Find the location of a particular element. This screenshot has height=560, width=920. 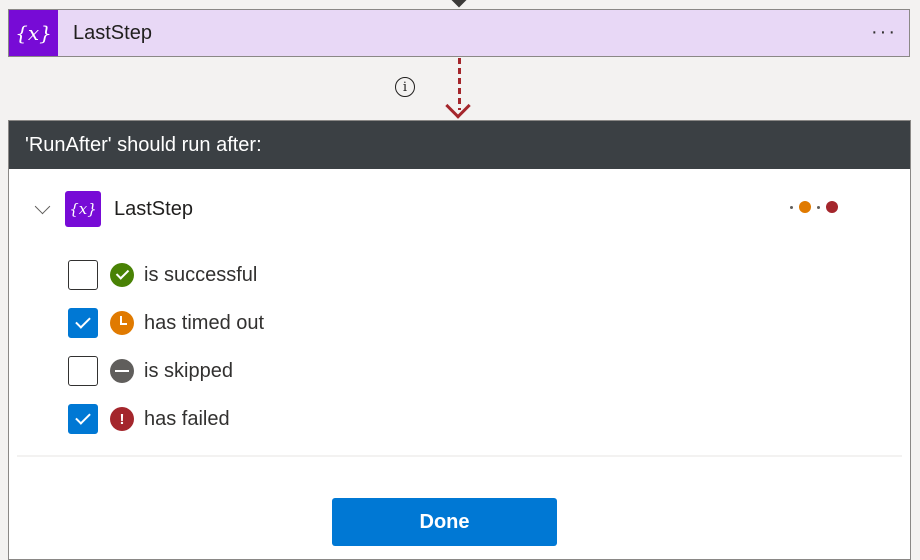

panel-header: 'RunAfter' should run after: is located at coordinates (459, 145).